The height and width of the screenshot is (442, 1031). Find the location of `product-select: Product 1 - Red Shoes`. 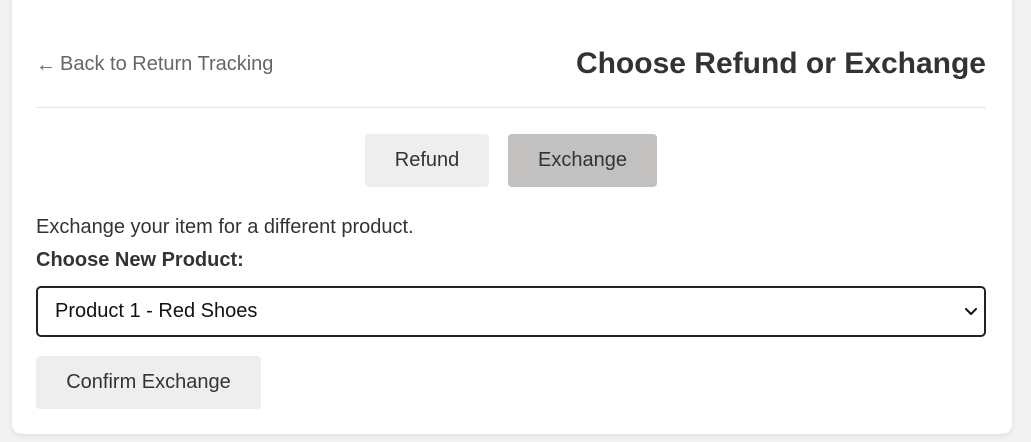

product-select: Product 1 - Red Shoes is located at coordinates (511, 311).